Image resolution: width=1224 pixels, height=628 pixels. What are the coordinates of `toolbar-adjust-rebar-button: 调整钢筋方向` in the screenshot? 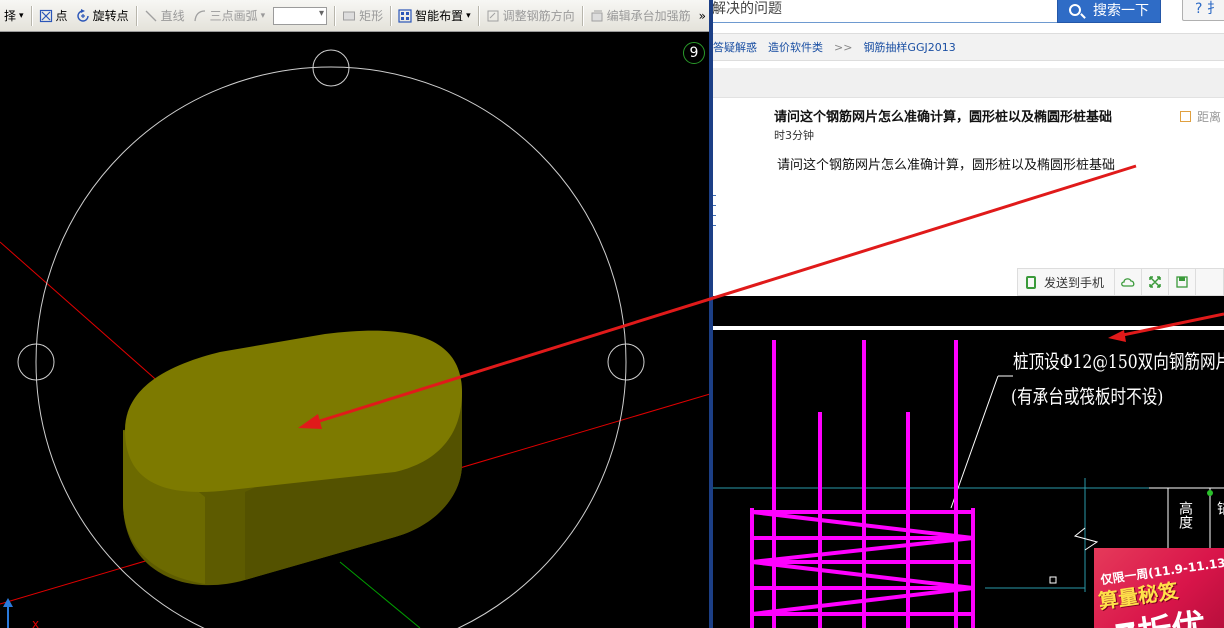 It's located at (530, 16).